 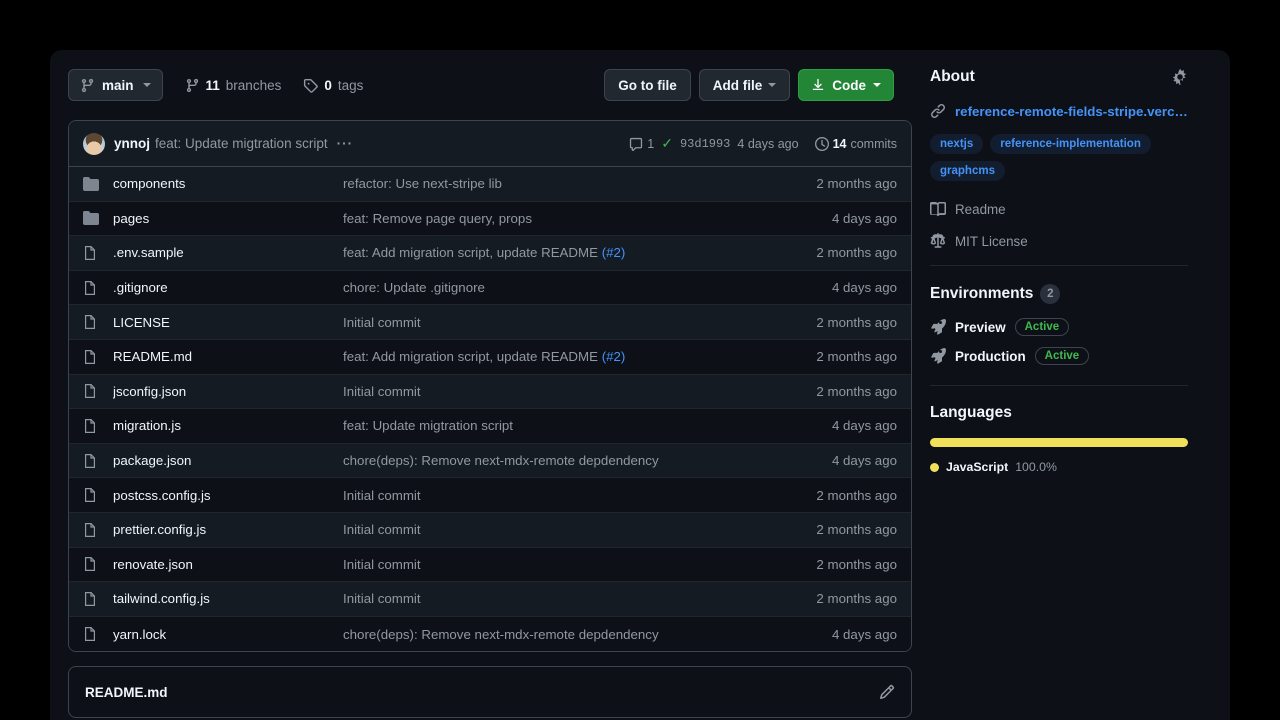 What do you see at coordinates (228, 183) in the screenshot?
I see `file-name: components` at bounding box center [228, 183].